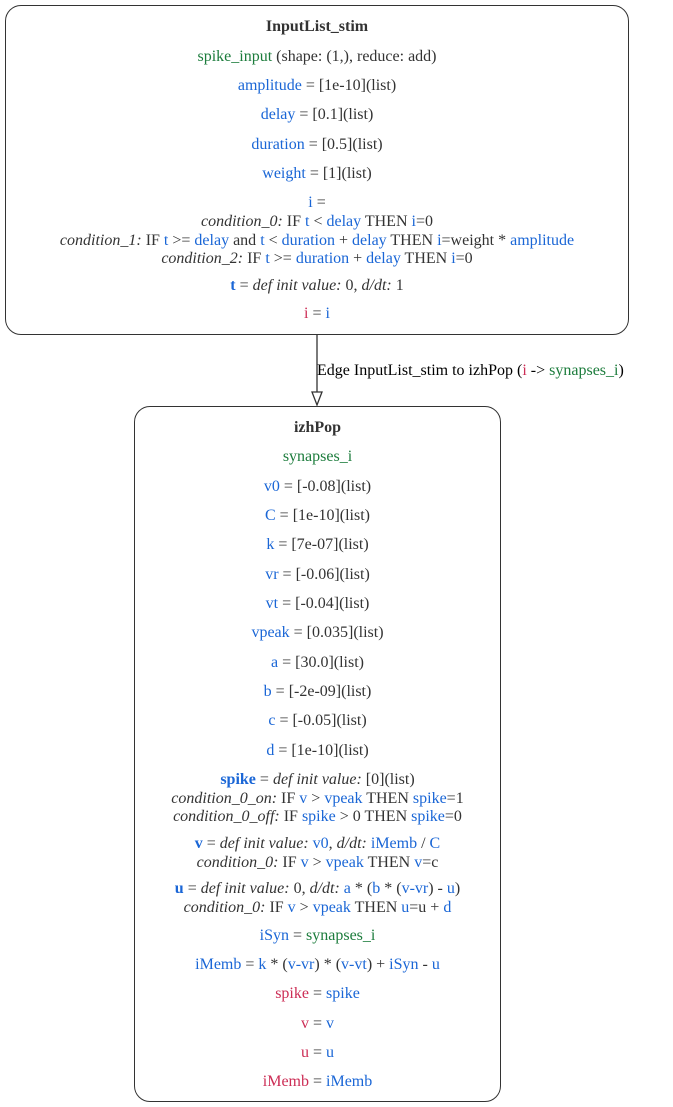 Image resolution: width=673 pixels, height=1107 pixels. Describe the element at coordinates (317, 574) in the screenshot. I see `param-vr: vr = [-0.06](list)` at that location.